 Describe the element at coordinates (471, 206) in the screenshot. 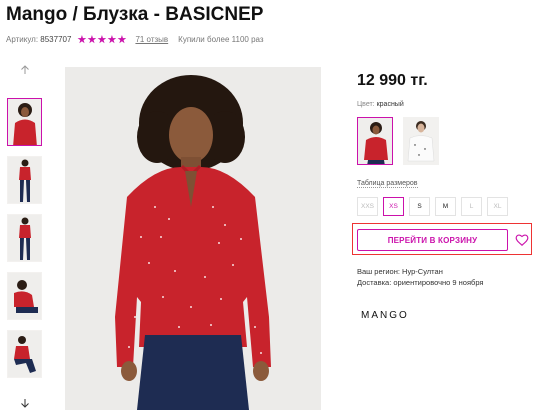

I see `size-option: L` at that location.